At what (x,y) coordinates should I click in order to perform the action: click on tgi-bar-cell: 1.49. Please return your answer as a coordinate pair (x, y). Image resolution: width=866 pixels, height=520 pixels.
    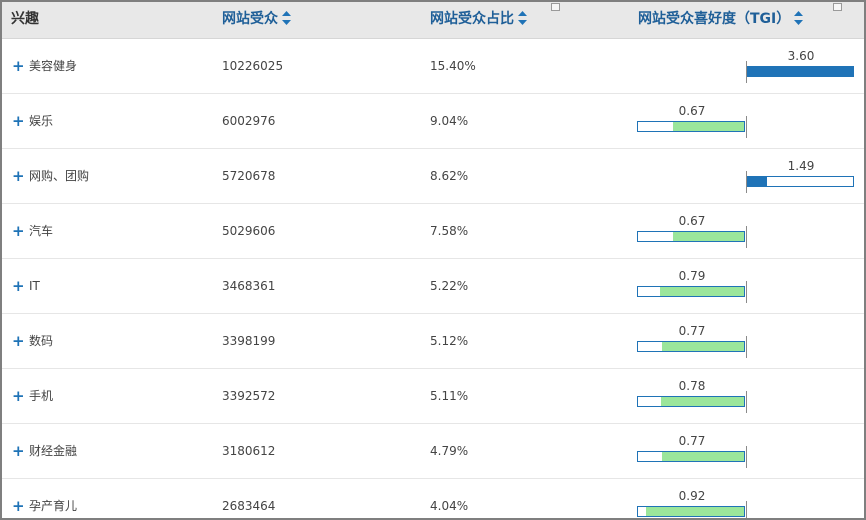
    Looking at the image, I should click on (745, 176).